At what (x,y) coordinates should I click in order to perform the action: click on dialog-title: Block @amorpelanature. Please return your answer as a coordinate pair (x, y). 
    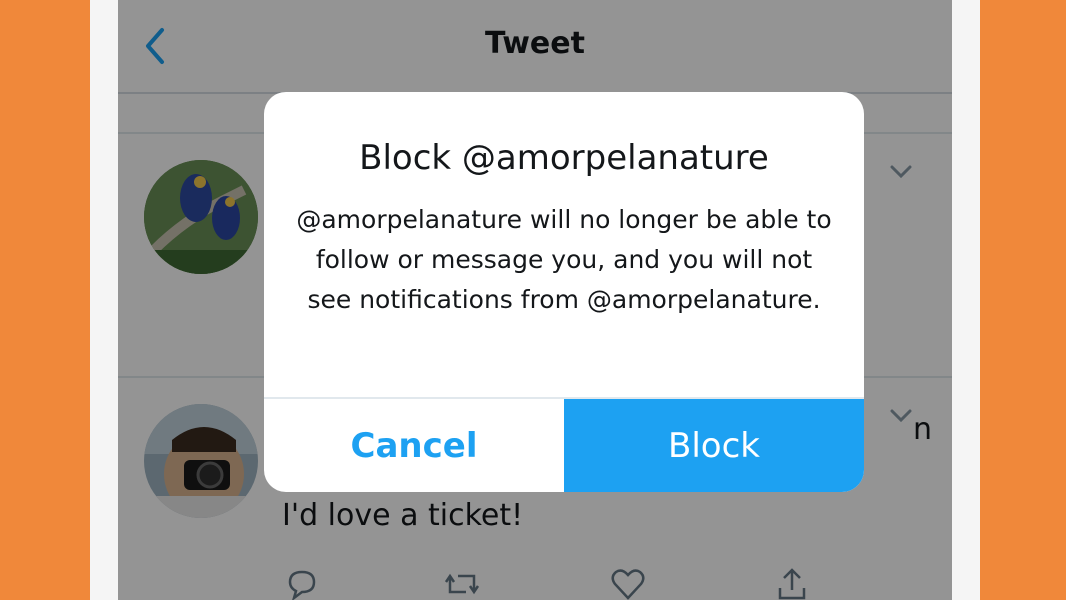
    Looking at the image, I should click on (564, 158).